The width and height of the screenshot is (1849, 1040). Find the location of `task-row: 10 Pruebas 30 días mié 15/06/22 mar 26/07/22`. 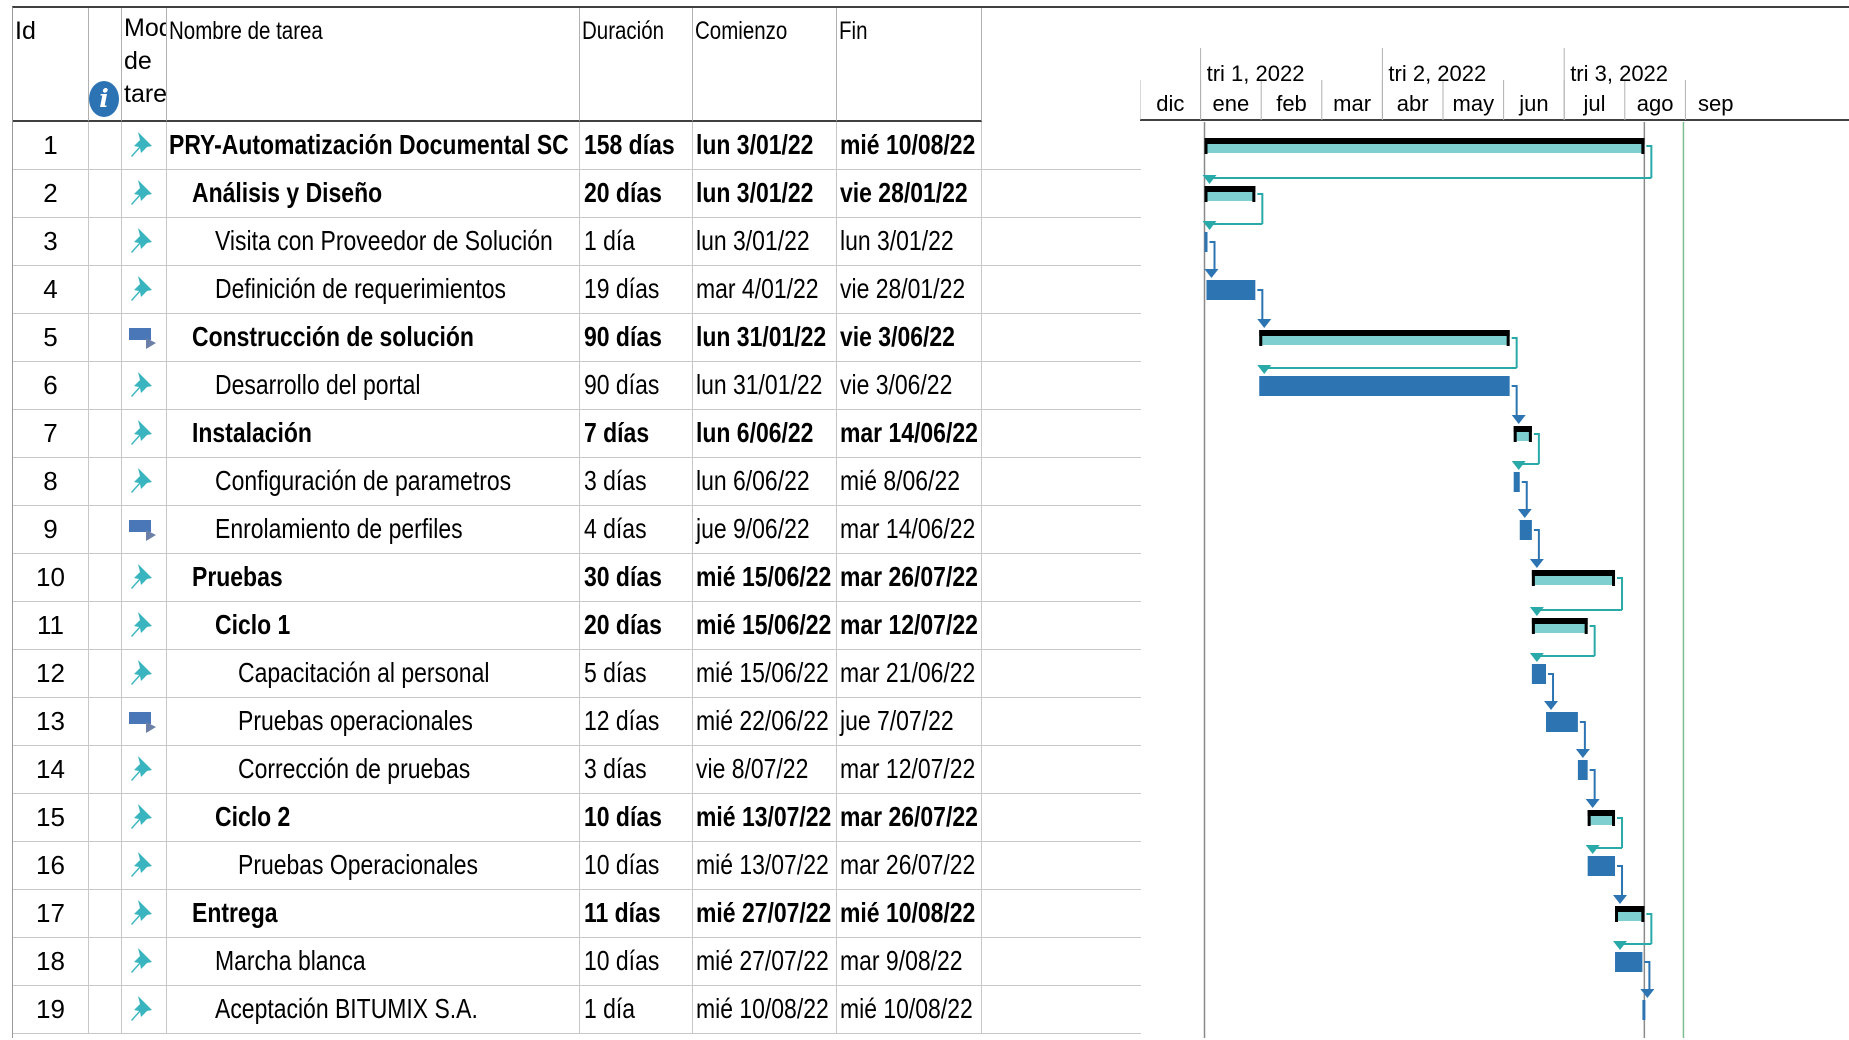

task-row: 10 Pruebas 30 días mié 15/06/22 mar 26/07/22 is located at coordinates (577, 578).